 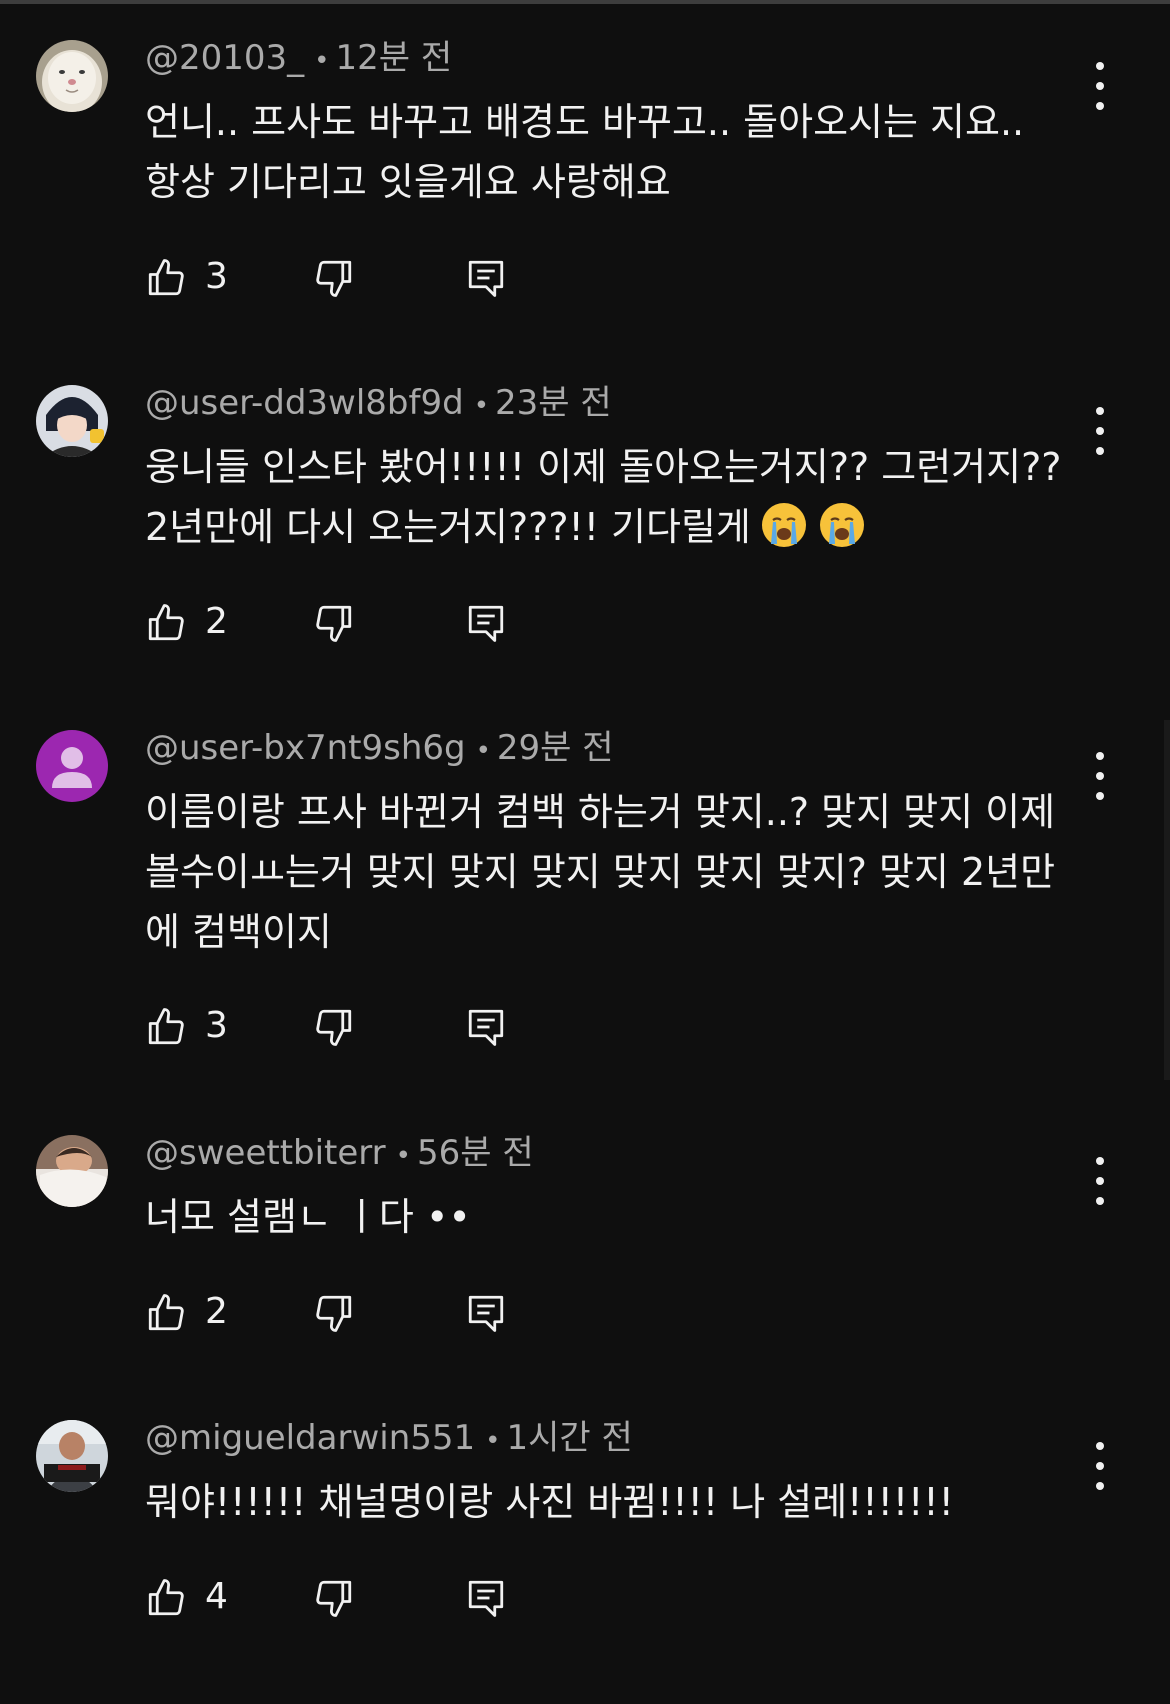 I want to click on comment-meta: @sweettbiterr • 56분 전, so click(x=339, y=1153).